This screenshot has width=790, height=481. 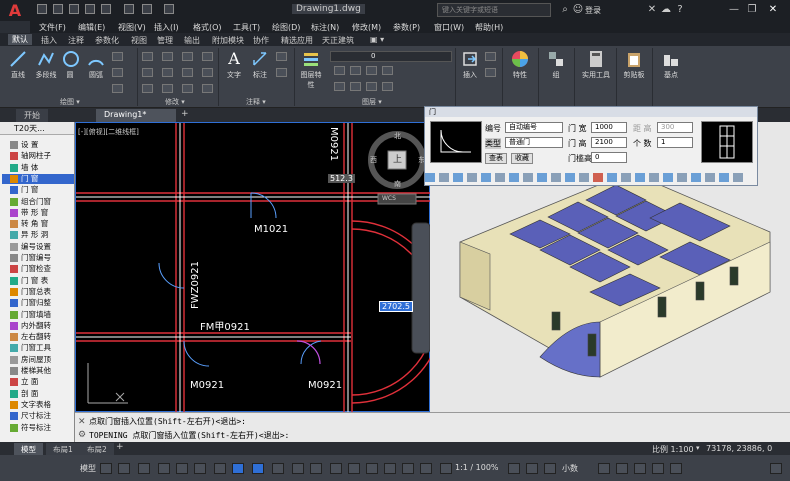 What do you see at coordinates (371, 86) in the screenshot?
I see `layer-walk-icon` at bounding box center [371, 86].